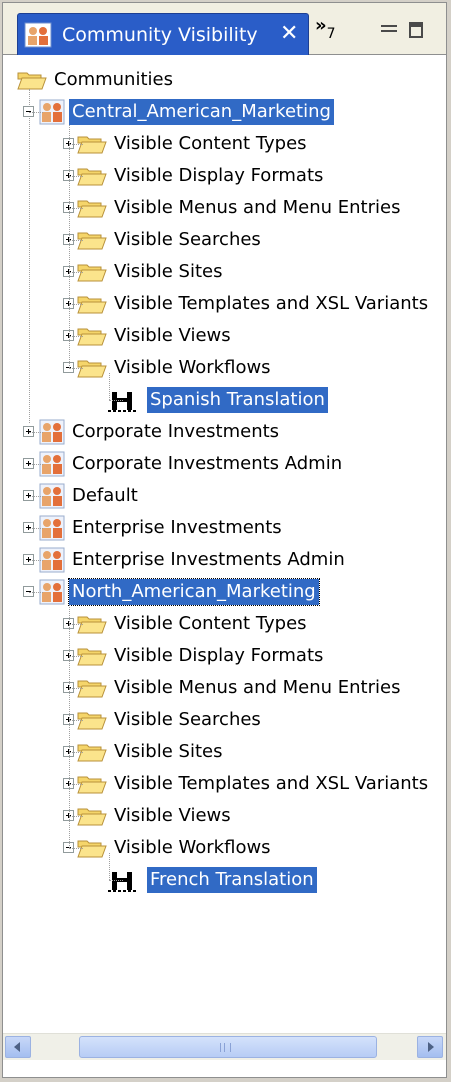  Describe the element at coordinates (232, 880) in the screenshot. I see `workflow-label: French Translation` at that location.